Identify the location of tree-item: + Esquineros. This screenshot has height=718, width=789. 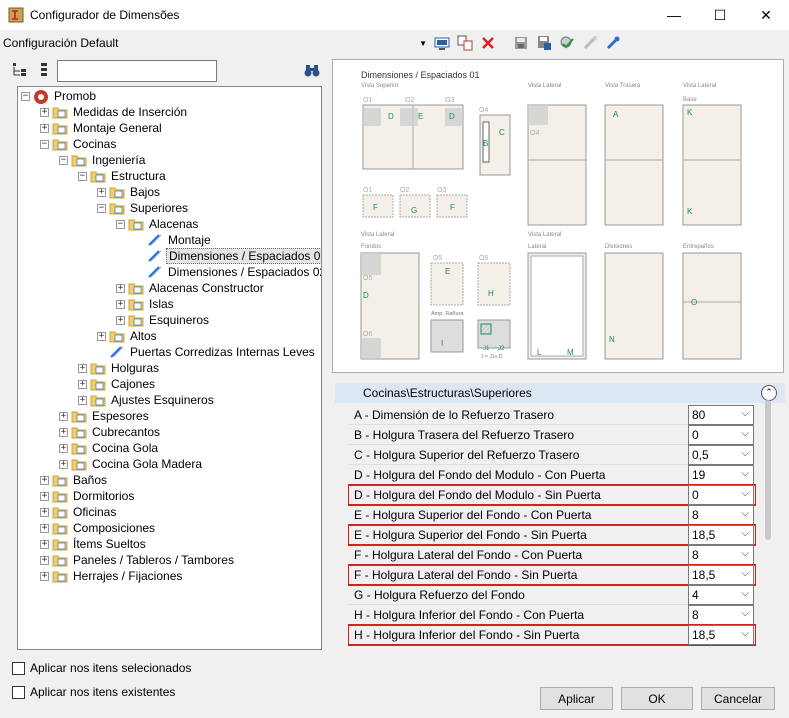
(163, 320).